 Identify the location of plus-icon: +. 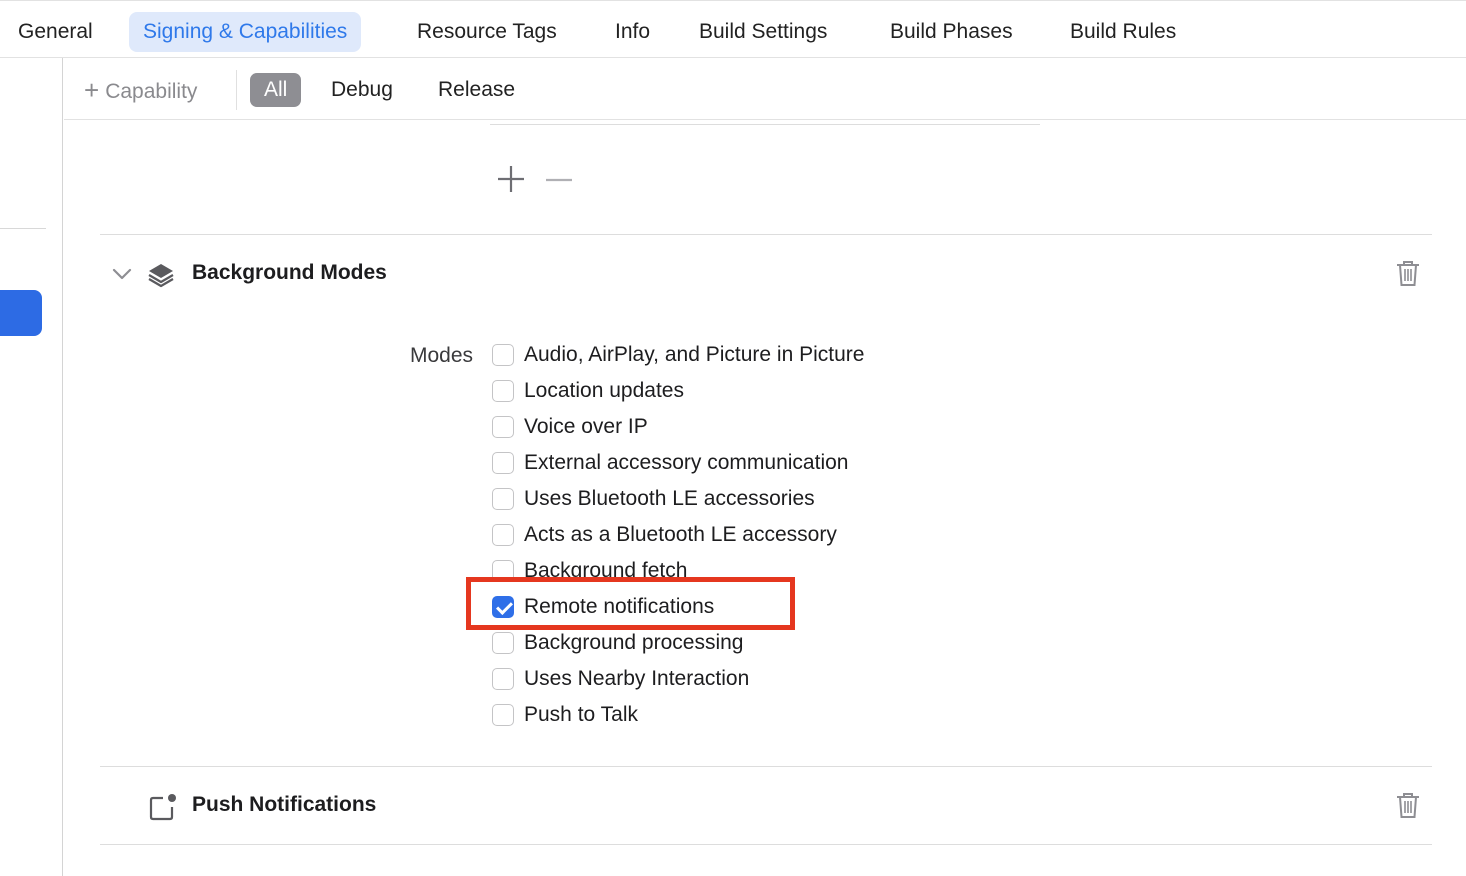
(92, 90).